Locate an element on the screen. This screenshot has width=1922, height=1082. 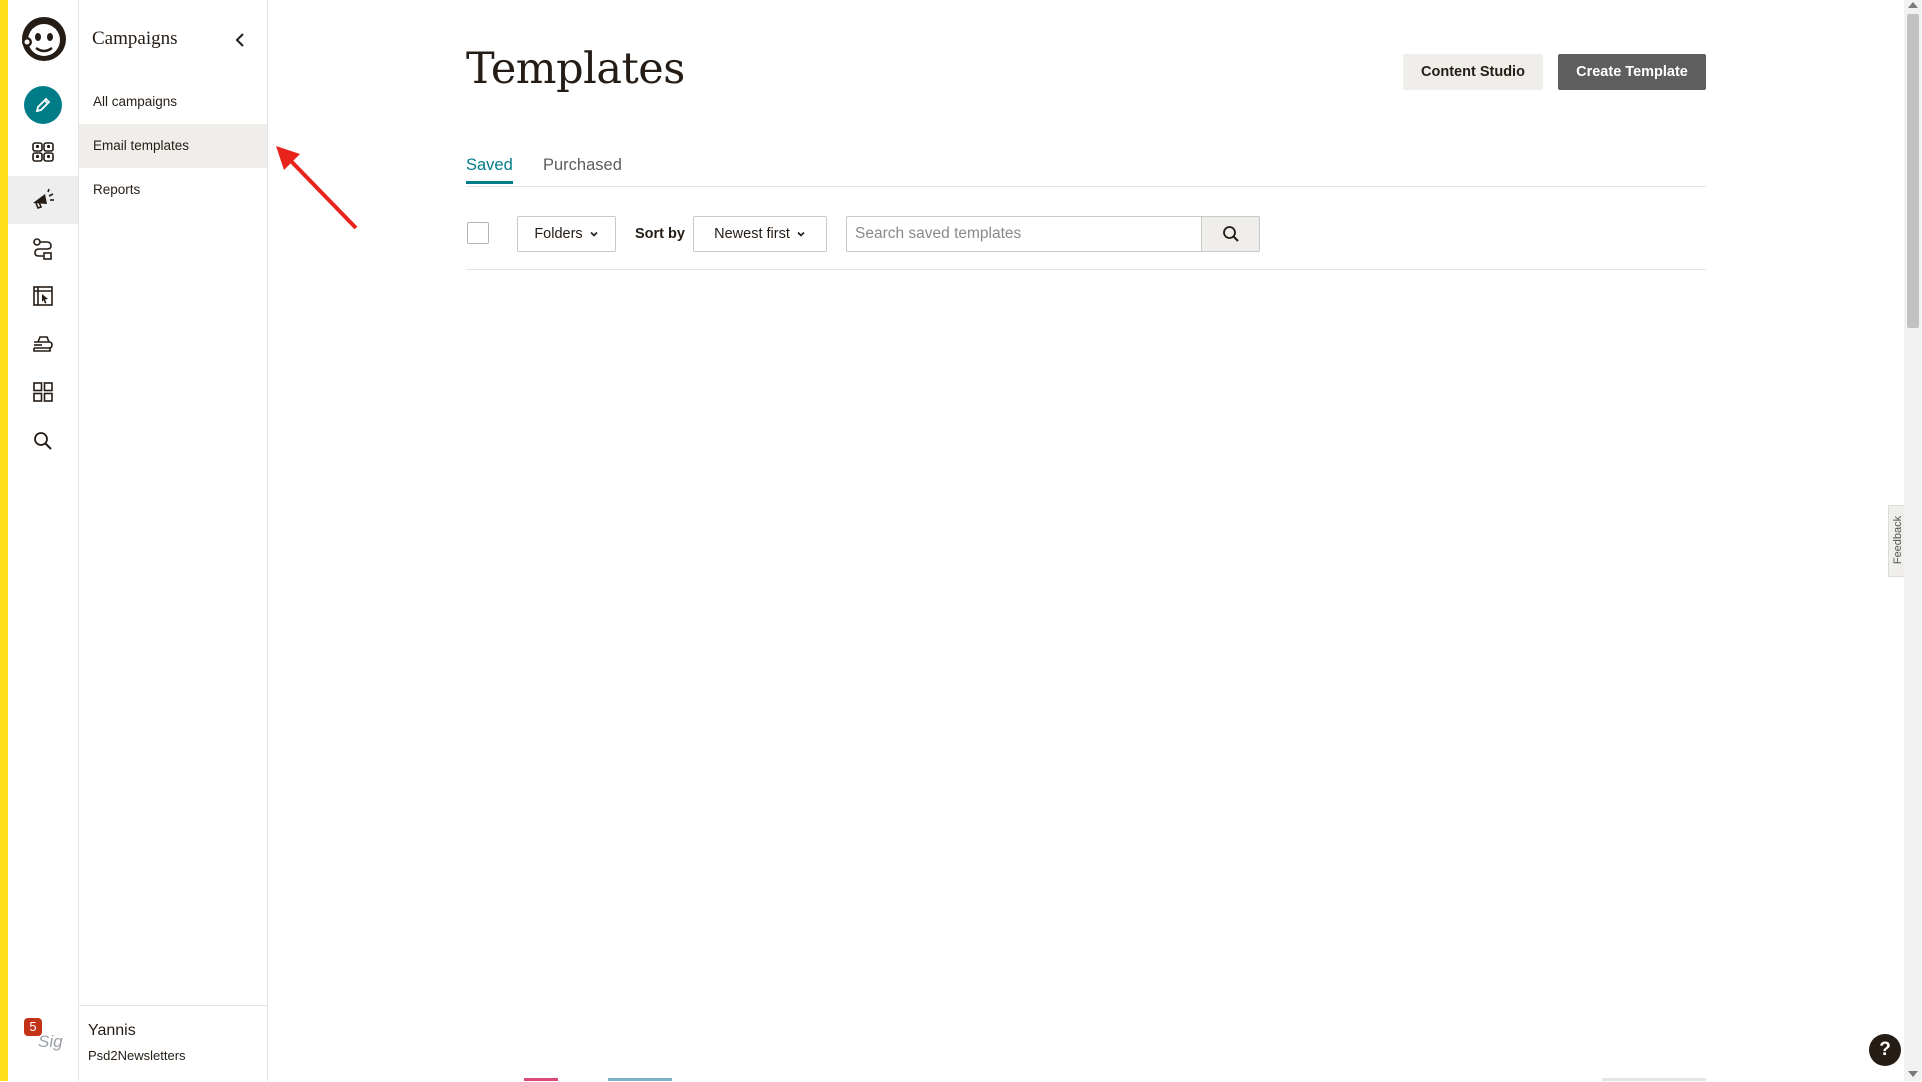
folders-label: Folders is located at coordinates (558, 234).